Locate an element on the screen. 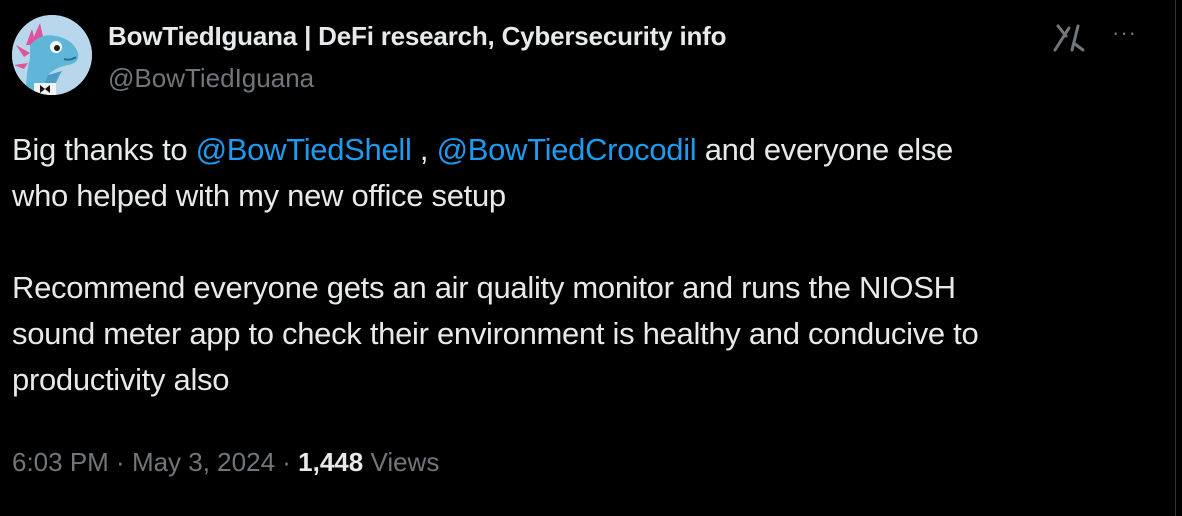 This screenshot has height=516, width=1182. tweet-date: May 3, 2024 is located at coordinates (203, 462).